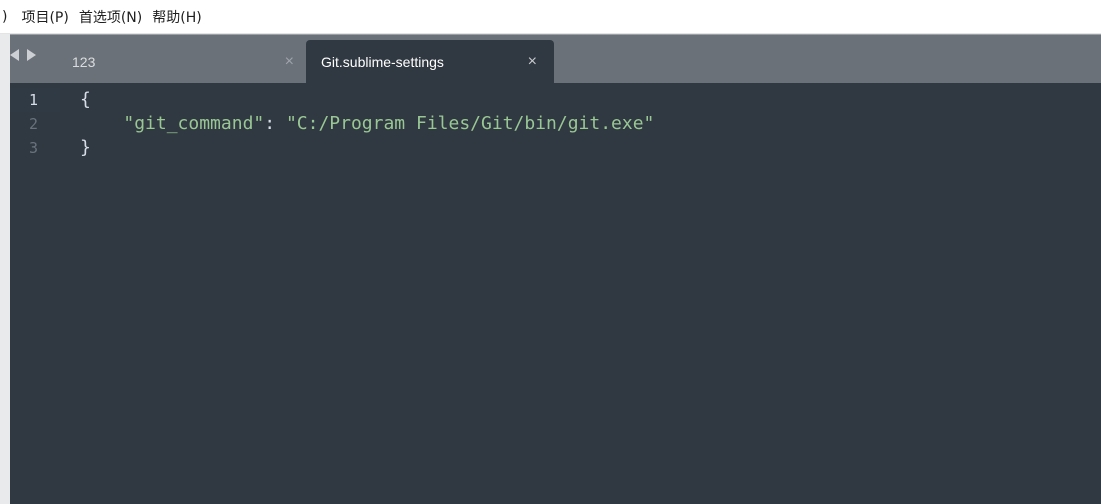 The width and height of the screenshot is (1101, 504). I want to click on tab-git-sublime-settings: Git.sublime-settings ×, so click(430, 61).